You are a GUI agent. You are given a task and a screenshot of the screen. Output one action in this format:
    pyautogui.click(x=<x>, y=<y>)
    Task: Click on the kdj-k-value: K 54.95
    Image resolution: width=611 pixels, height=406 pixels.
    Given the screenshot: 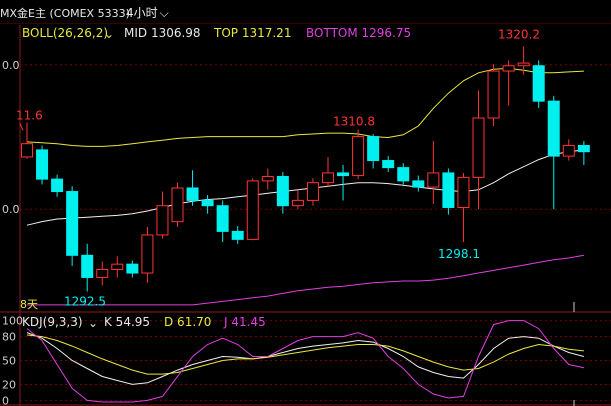 What is the action you would take?
    pyautogui.click(x=127, y=322)
    